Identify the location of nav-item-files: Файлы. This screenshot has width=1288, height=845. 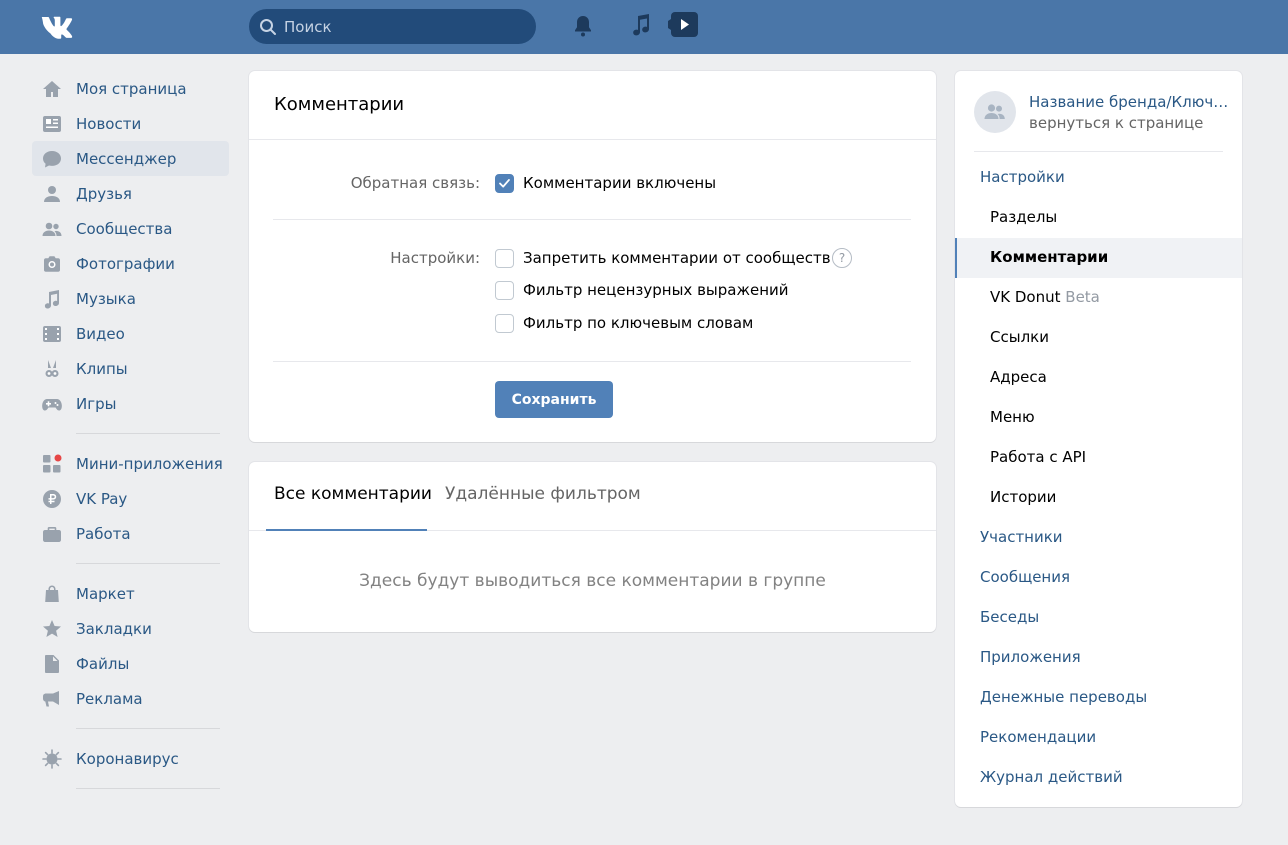
(130, 663).